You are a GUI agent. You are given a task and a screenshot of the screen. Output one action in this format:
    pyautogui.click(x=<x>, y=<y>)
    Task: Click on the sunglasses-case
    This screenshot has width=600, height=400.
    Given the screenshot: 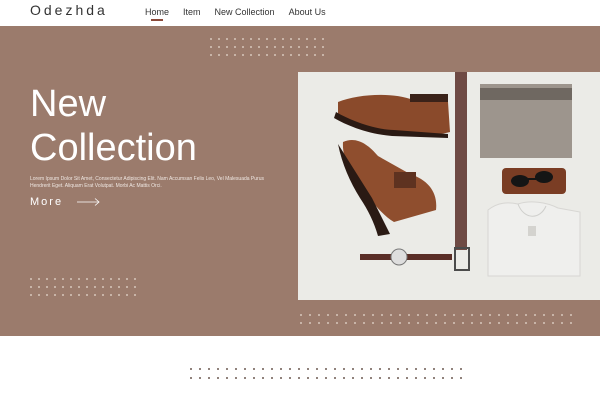 What is the action you would take?
    pyautogui.click(x=534, y=181)
    